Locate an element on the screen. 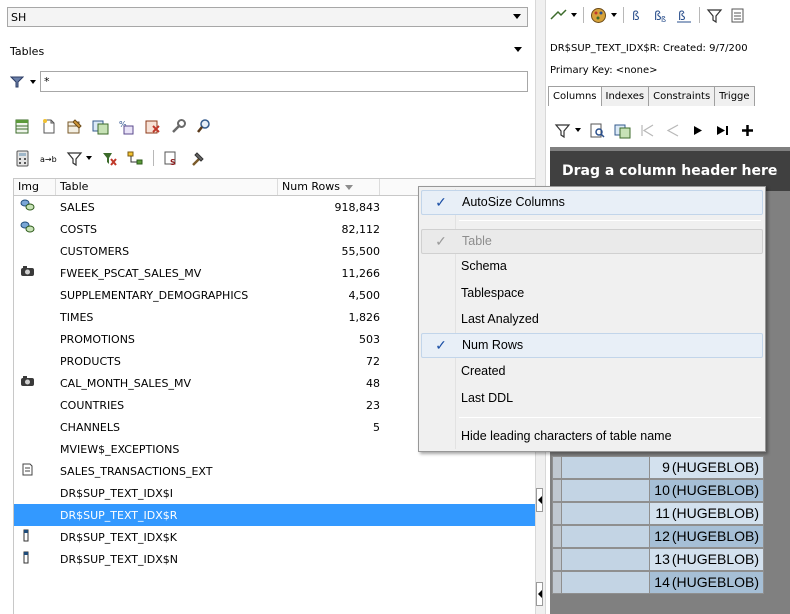 Image resolution: width=790 pixels, height=614 pixels. column-header-table: Table is located at coordinates (167, 187).